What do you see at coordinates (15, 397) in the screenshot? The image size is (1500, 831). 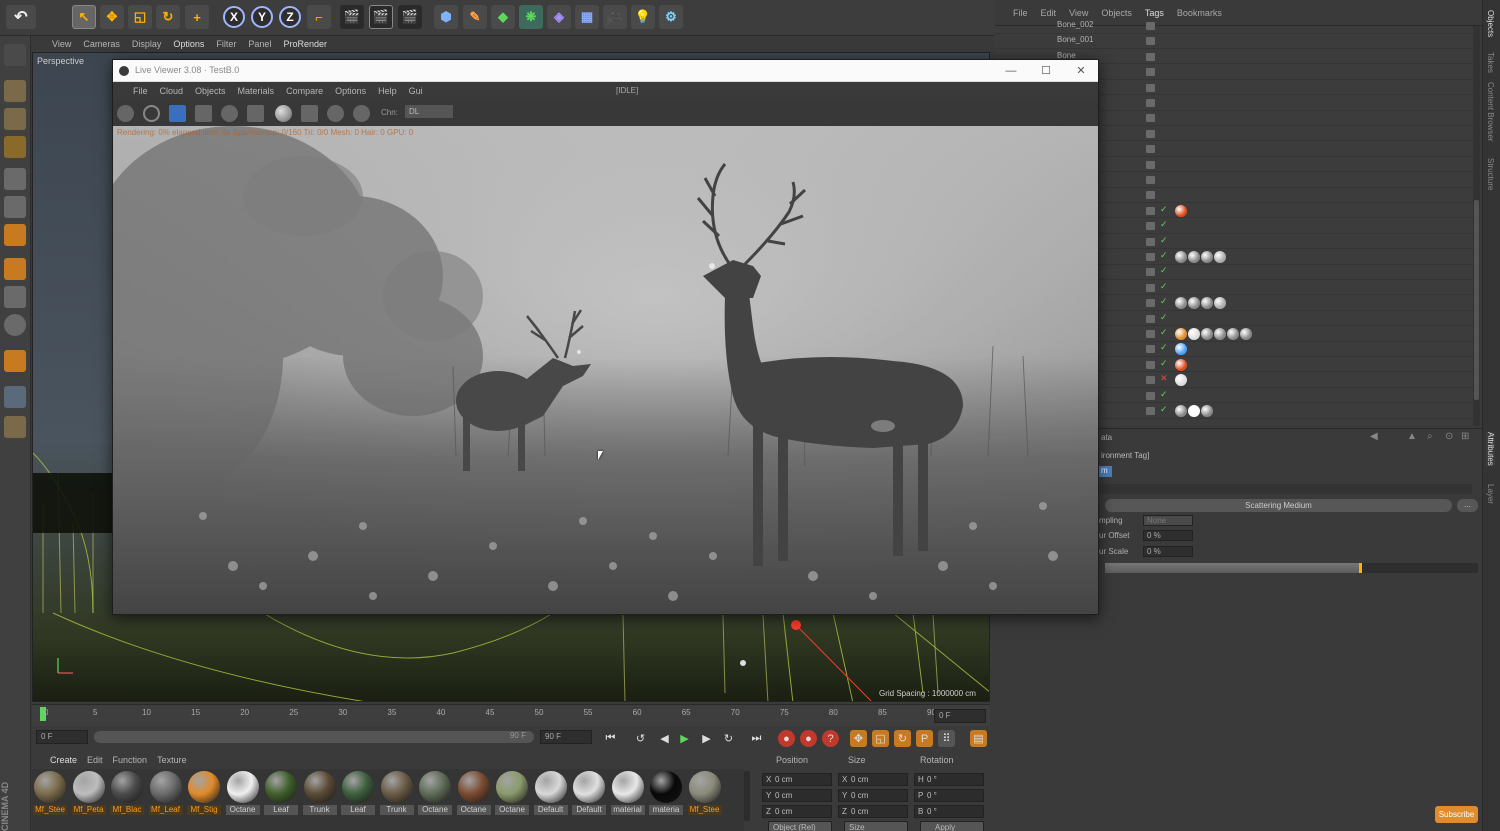 I see `locked-workplane-icon` at bounding box center [15, 397].